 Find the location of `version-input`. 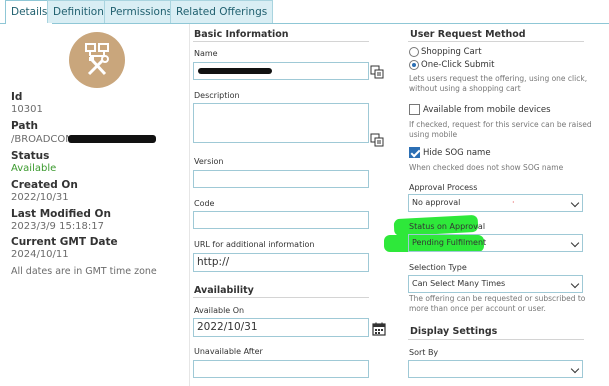

version-input is located at coordinates (281, 179).